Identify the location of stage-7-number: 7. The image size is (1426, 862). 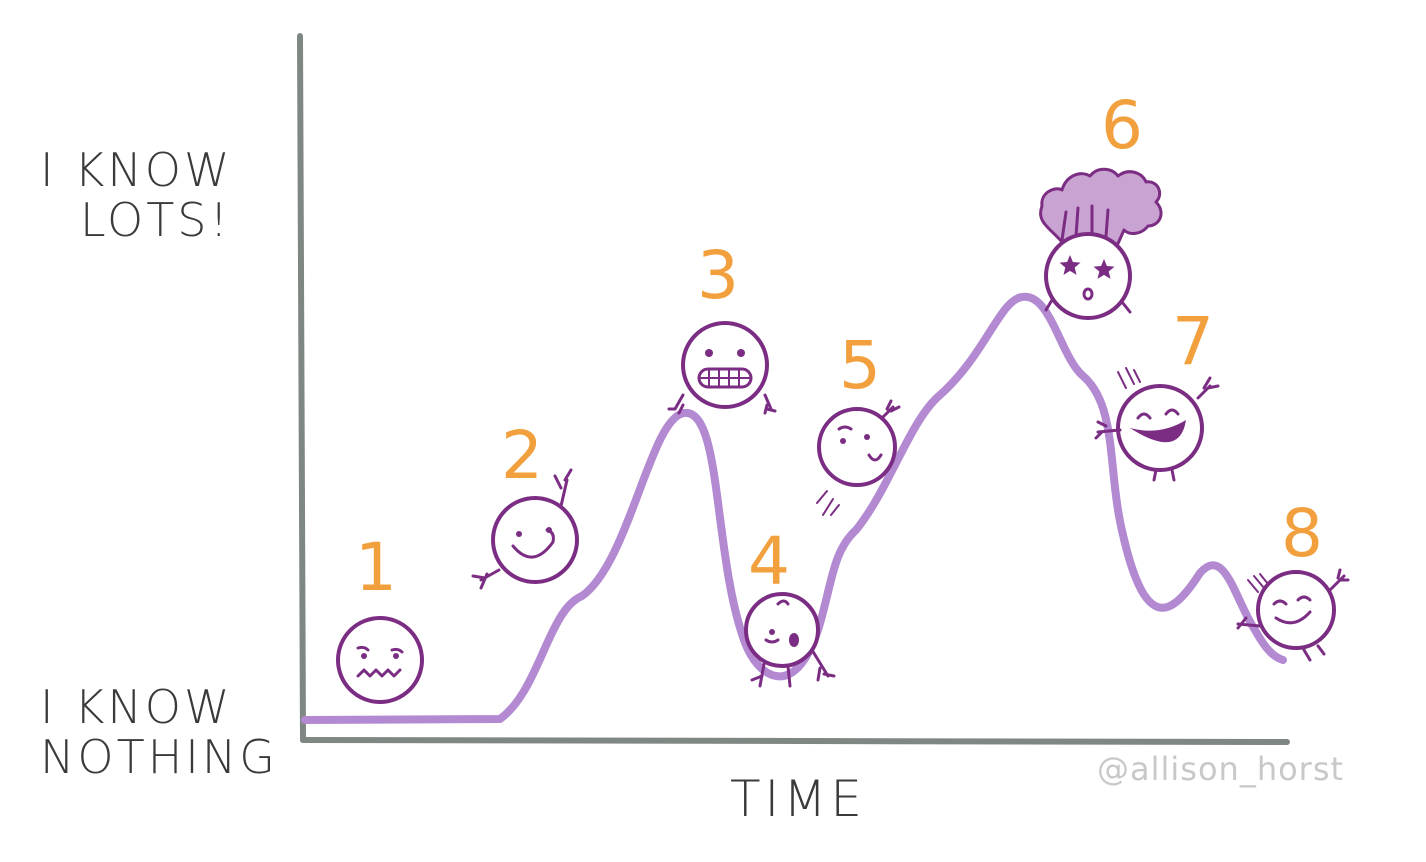
(1193, 341).